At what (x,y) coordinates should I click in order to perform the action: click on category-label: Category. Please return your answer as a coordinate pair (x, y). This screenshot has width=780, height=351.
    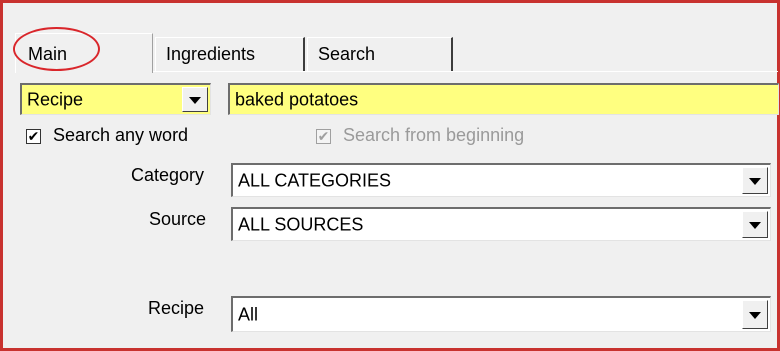
    Looking at the image, I should click on (168, 175).